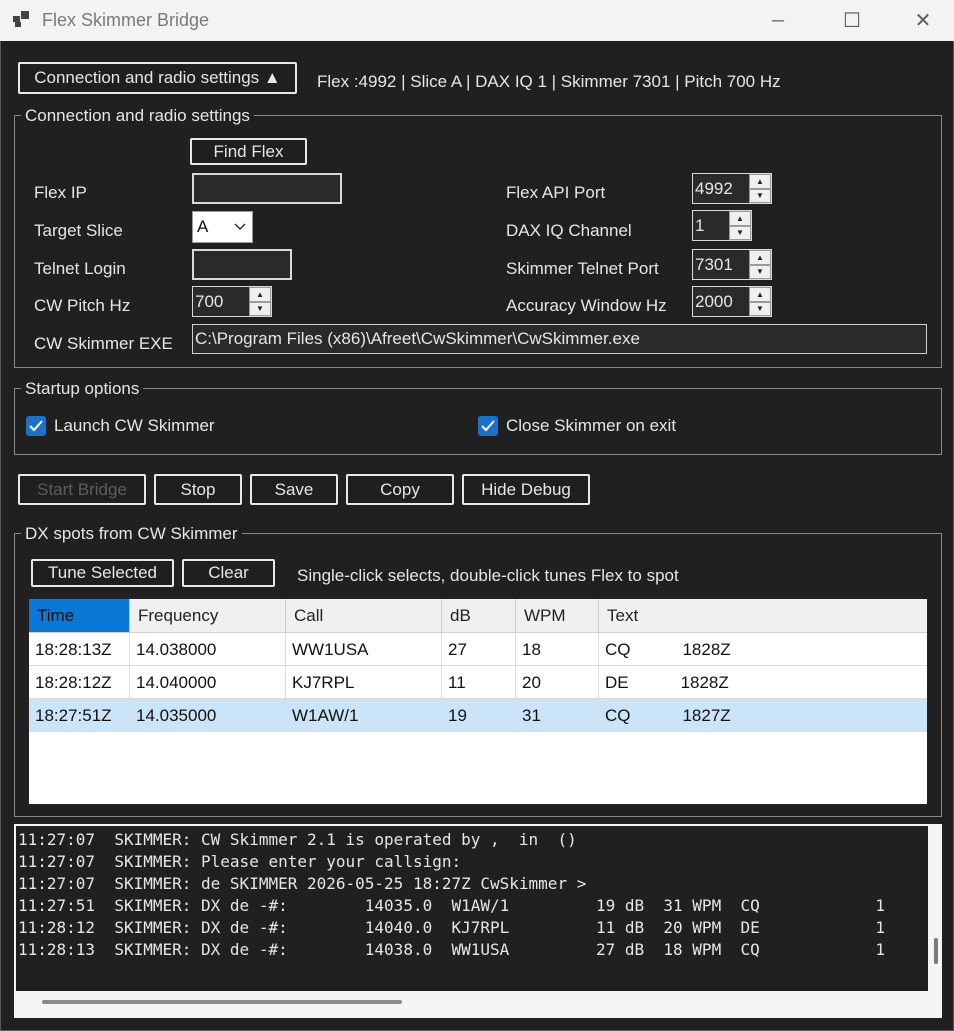 The image size is (954, 1031). What do you see at coordinates (732, 264) in the screenshot?
I see `skimmer-telnet-port-stepper: 7301 ▲ ▼` at bounding box center [732, 264].